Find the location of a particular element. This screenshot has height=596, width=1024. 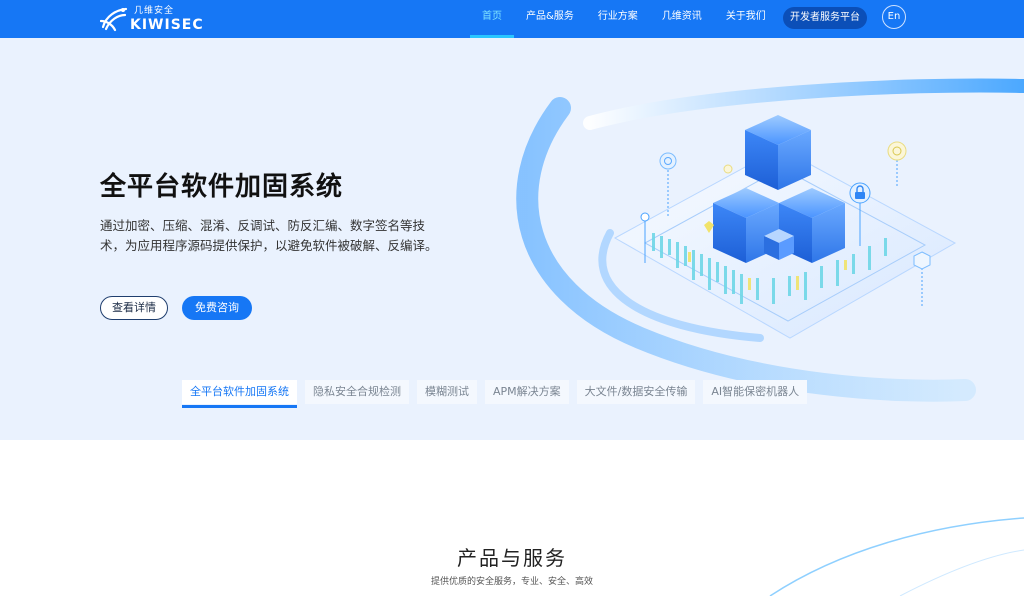

tab-fuzz-testing: 模糊测试 is located at coordinates (447, 392).